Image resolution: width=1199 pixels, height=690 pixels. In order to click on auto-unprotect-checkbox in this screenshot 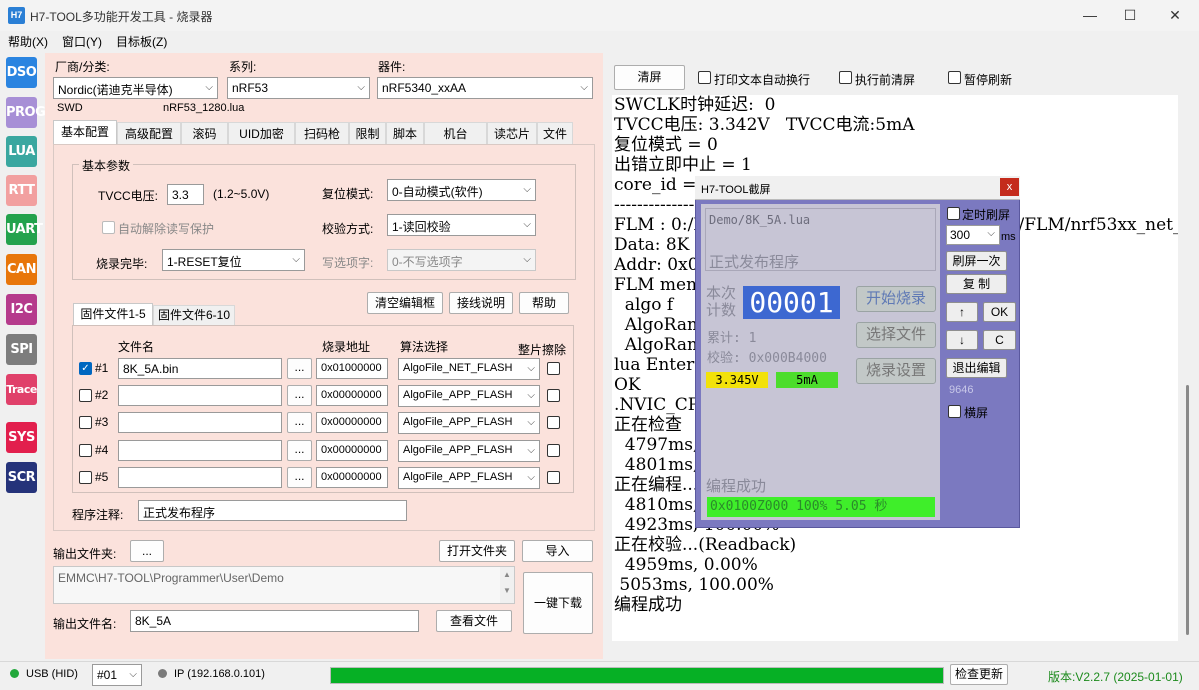, I will do `click(108, 227)`.